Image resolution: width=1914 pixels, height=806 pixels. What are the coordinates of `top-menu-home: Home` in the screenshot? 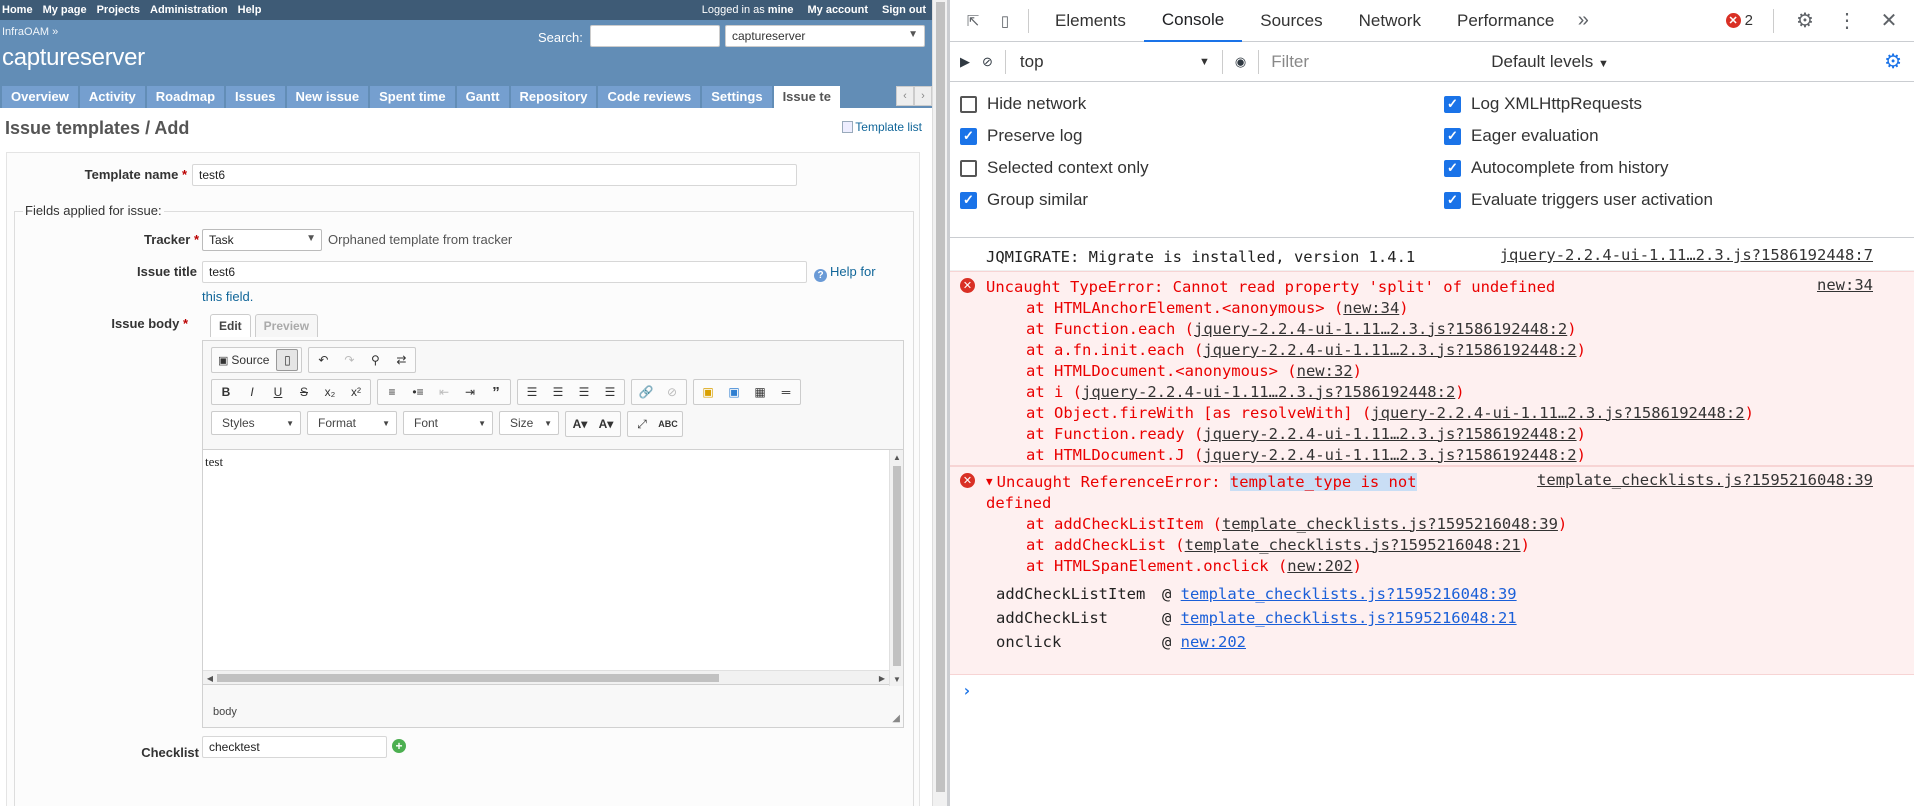 It's located at (17, 10).